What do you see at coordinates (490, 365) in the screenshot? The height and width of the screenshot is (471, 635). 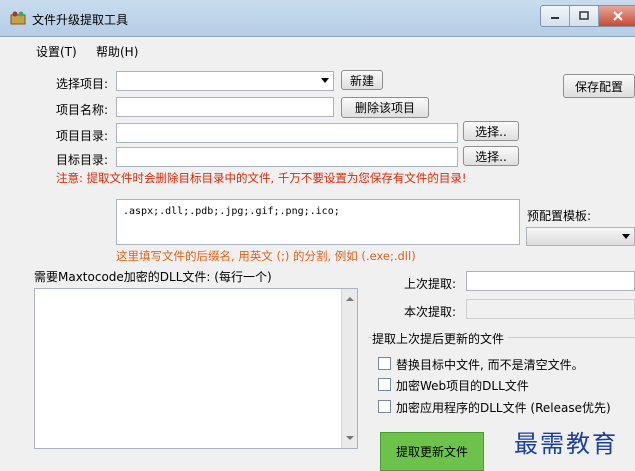 I see `replace-files-label: 替换目标中文件, 而不是清空文件。` at bounding box center [490, 365].